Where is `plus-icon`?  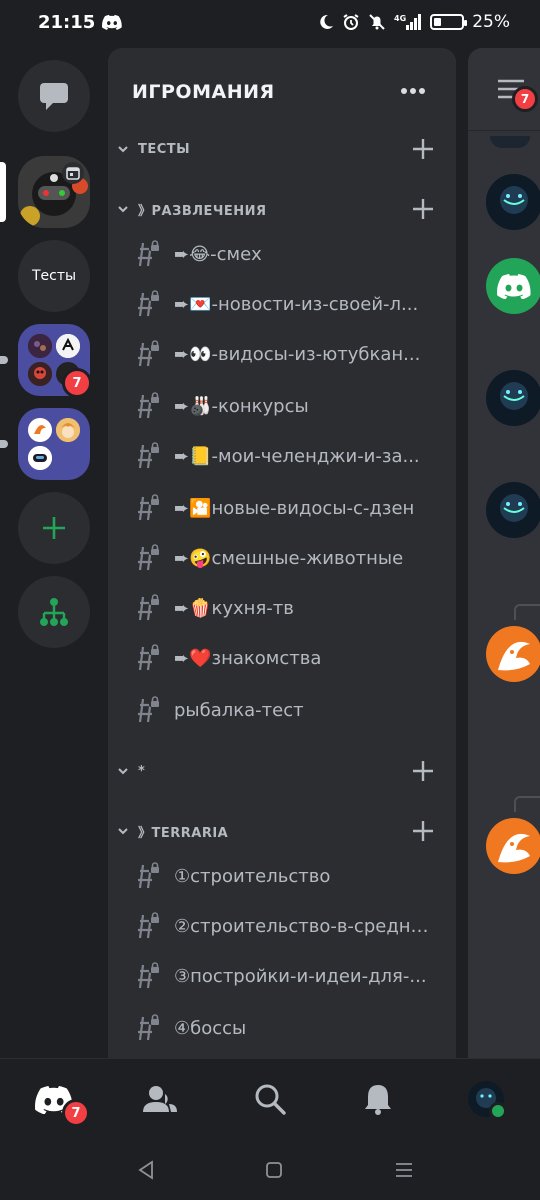
plus-icon is located at coordinates (54, 528).